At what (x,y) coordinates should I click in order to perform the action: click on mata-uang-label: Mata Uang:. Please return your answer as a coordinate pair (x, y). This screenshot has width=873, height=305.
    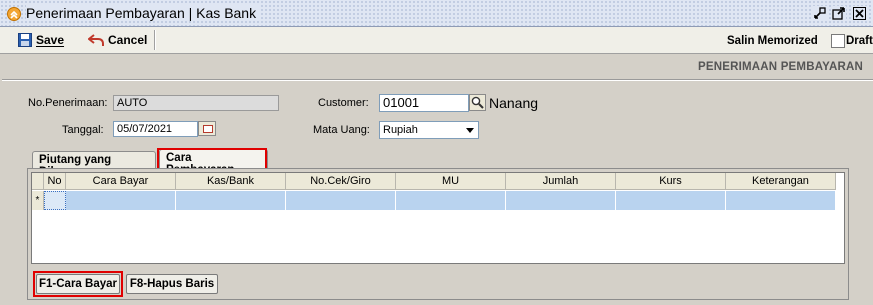
    Looking at the image, I should click on (341, 130).